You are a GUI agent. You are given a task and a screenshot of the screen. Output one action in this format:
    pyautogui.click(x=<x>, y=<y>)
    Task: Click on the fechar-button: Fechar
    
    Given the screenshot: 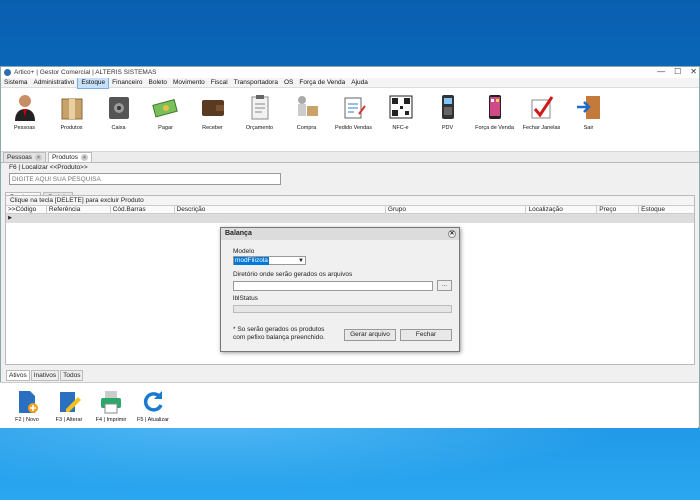 What is the action you would take?
    pyautogui.click(x=426, y=335)
    